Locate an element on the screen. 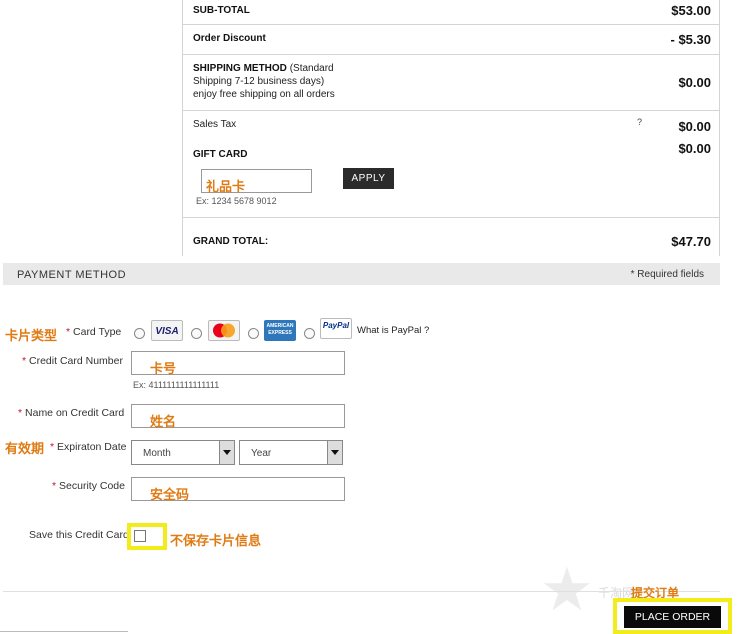  giftcard-input-annotation: 礼品卡 is located at coordinates (226, 186).